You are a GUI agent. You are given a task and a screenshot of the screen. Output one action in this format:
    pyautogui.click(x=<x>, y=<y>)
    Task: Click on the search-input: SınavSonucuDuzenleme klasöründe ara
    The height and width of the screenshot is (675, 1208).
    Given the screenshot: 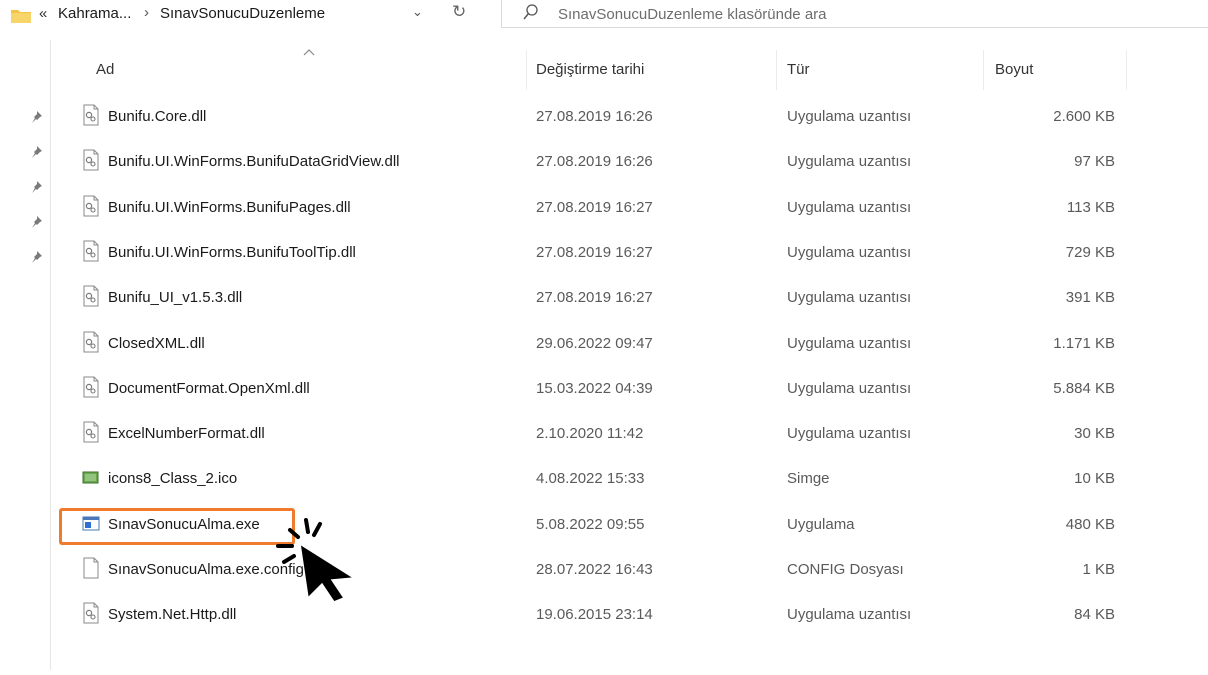 What is the action you would take?
    pyautogui.click(x=692, y=14)
    